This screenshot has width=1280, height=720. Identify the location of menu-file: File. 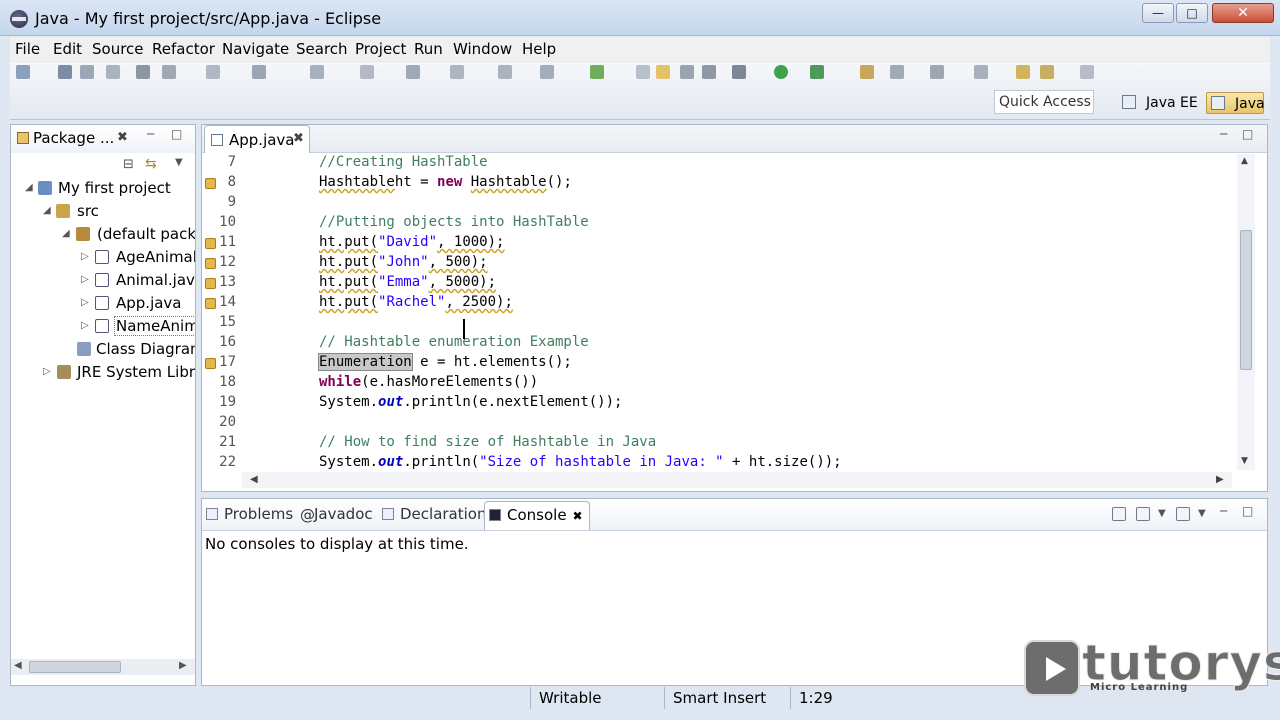
(27, 49).